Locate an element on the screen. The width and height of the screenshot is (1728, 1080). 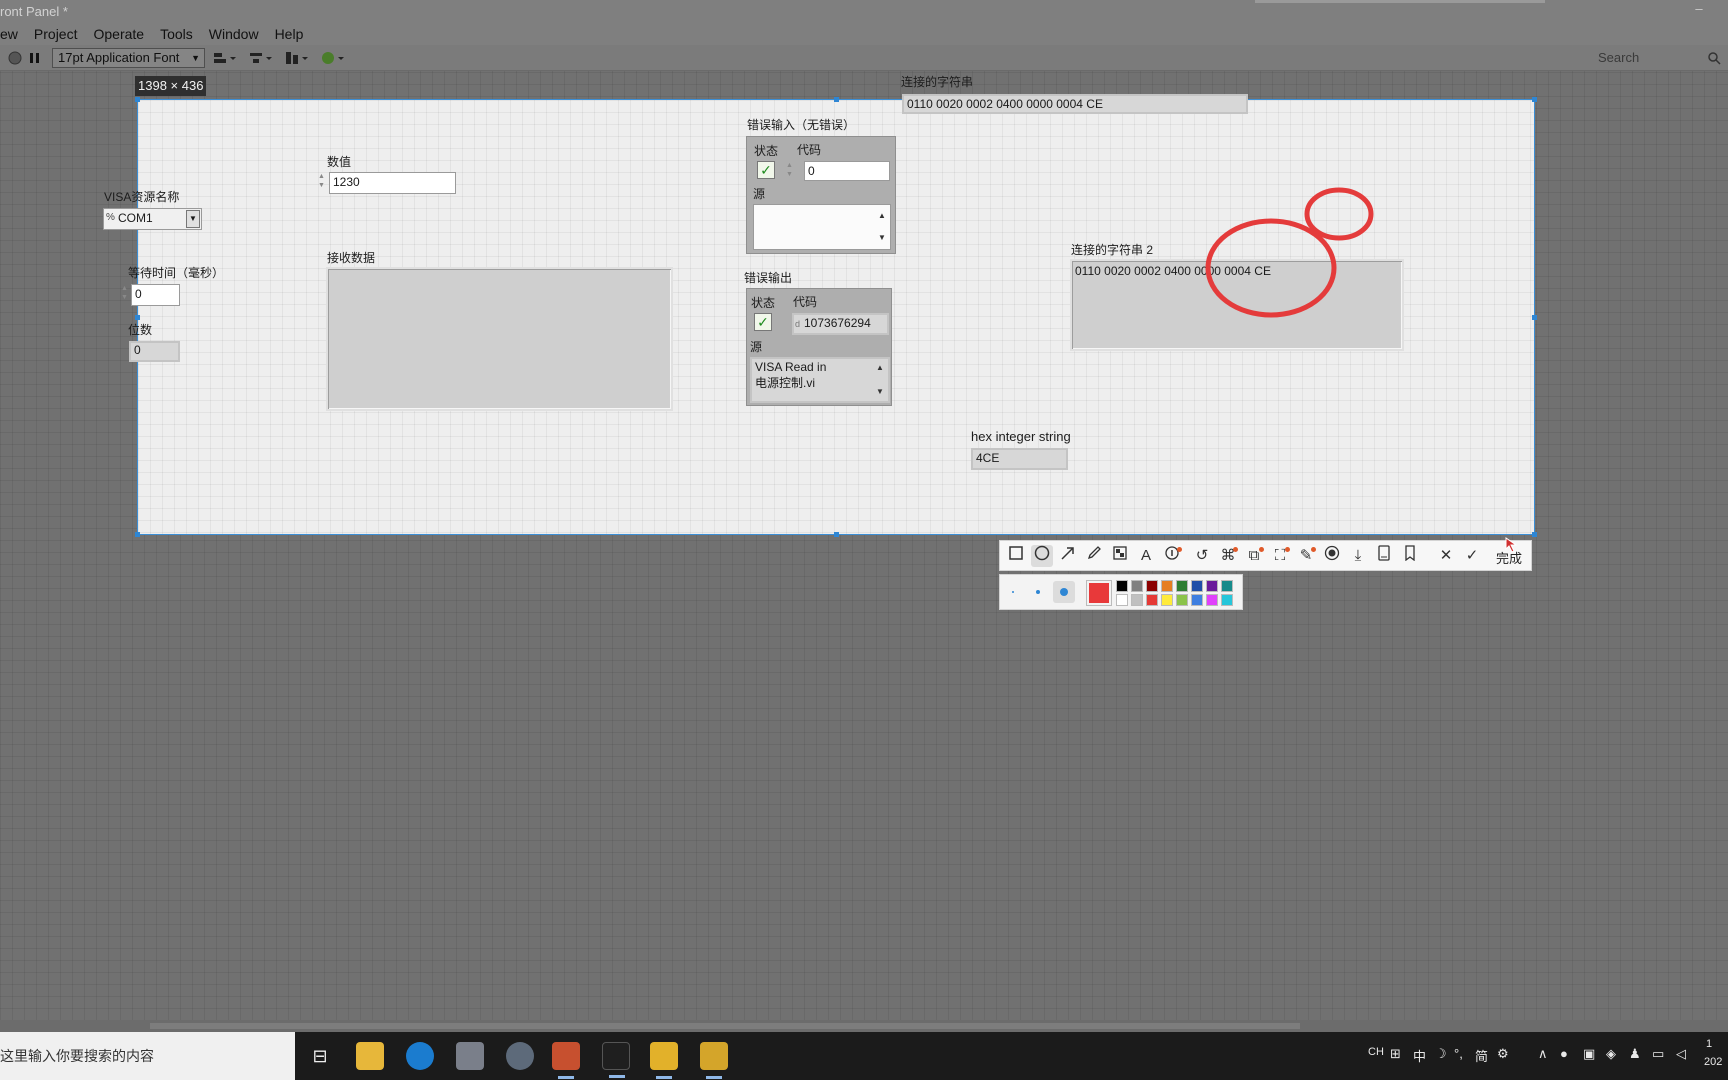
ime-moon-icon: ☽ is located at coordinates (1441, 1054).